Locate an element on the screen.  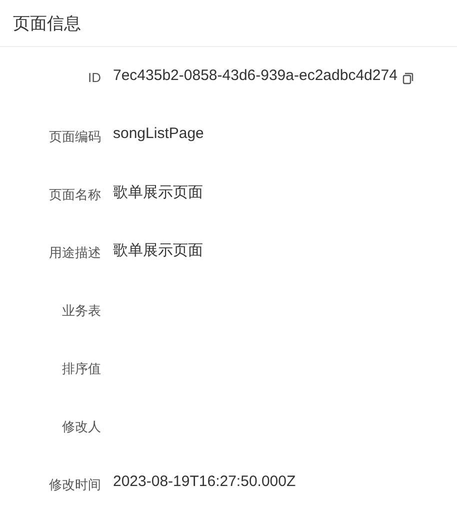
field-label: 页面名称 is located at coordinates (74, 195).